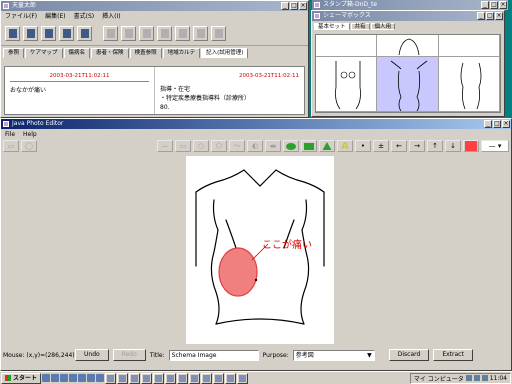 This screenshot has width=512, height=384. Describe the element at coordinates (55, 16) in the screenshot. I see `menu-edit: 編集(E)` at that location.